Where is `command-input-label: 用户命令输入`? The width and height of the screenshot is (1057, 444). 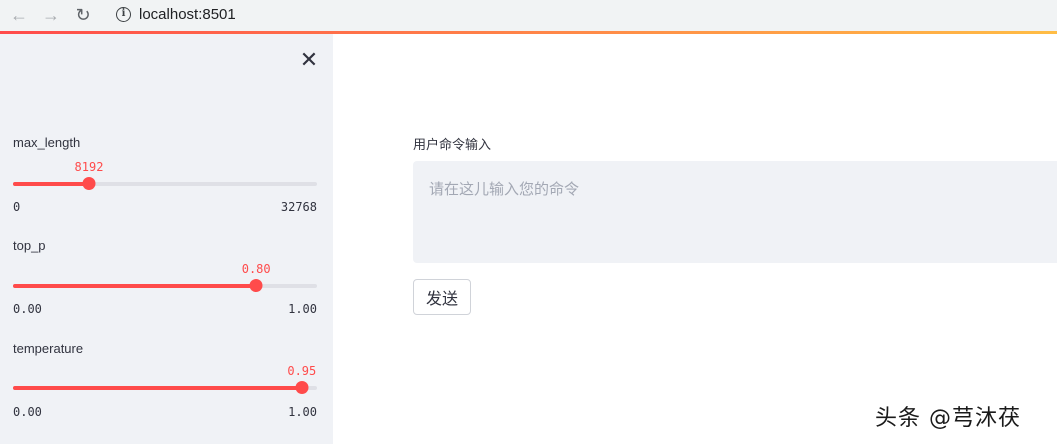
command-input-label: 用户命令输入 is located at coordinates (452, 144).